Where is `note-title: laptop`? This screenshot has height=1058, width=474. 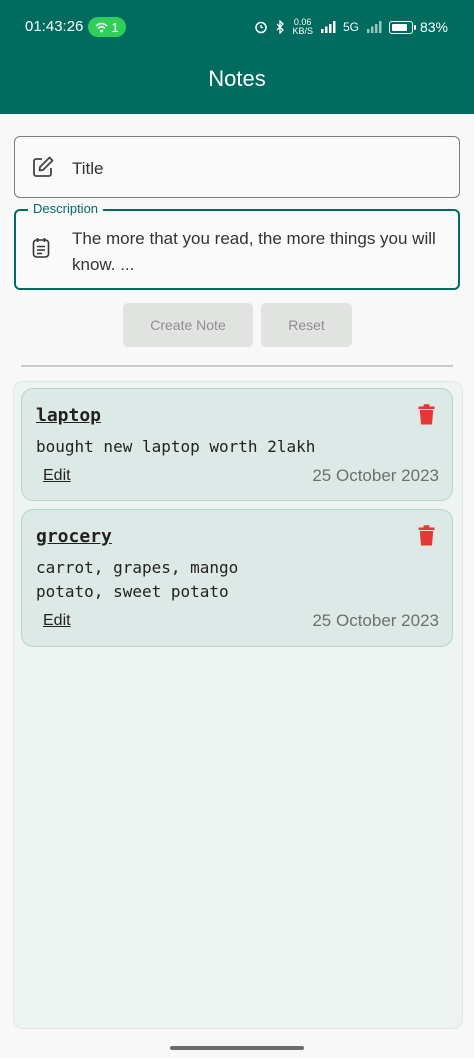
note-title: laptop is located at coordinates (69, 415).